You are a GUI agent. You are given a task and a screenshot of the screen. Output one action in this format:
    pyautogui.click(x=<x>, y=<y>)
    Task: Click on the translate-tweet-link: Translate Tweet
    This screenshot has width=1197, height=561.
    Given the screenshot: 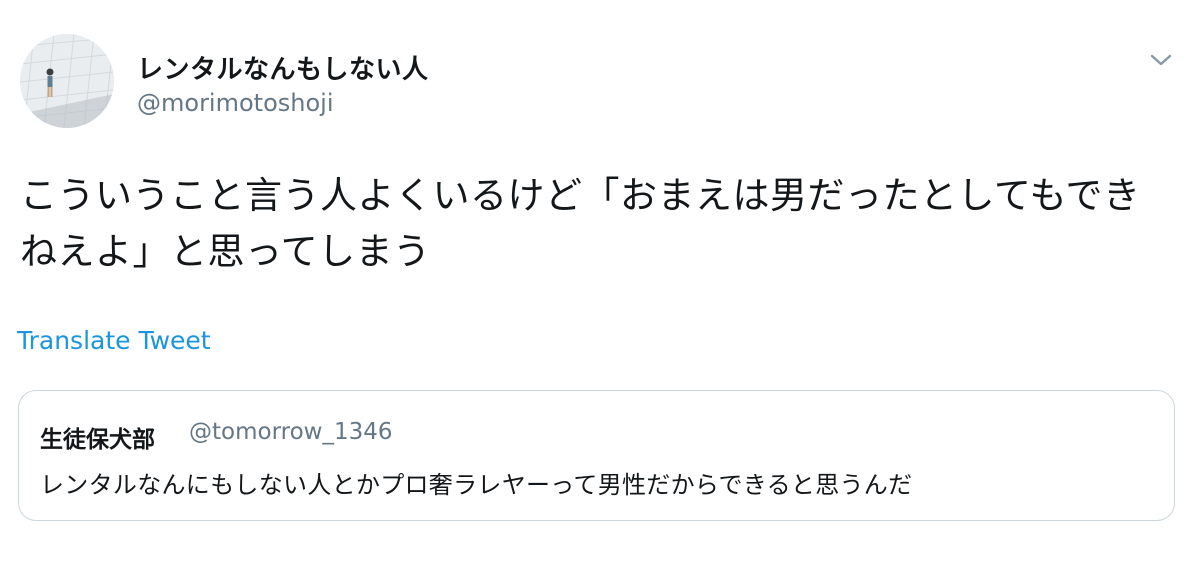 What is the action you would take?
    pyautogui.click(x=114, y=340)
    